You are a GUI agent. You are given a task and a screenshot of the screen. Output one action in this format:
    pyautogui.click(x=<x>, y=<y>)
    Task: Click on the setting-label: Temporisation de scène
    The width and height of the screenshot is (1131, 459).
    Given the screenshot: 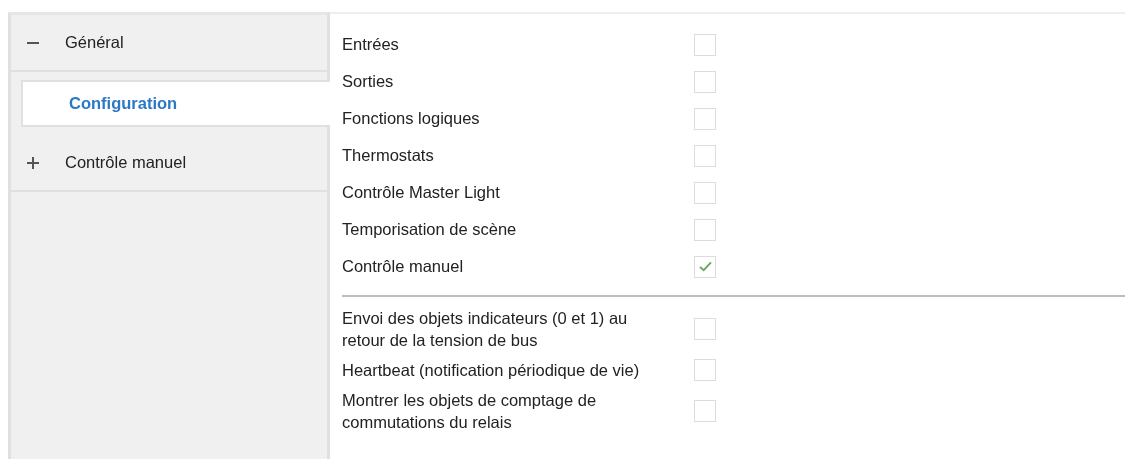 What is the action you would take?
    pyautogui.click(x=430, y=230)
    